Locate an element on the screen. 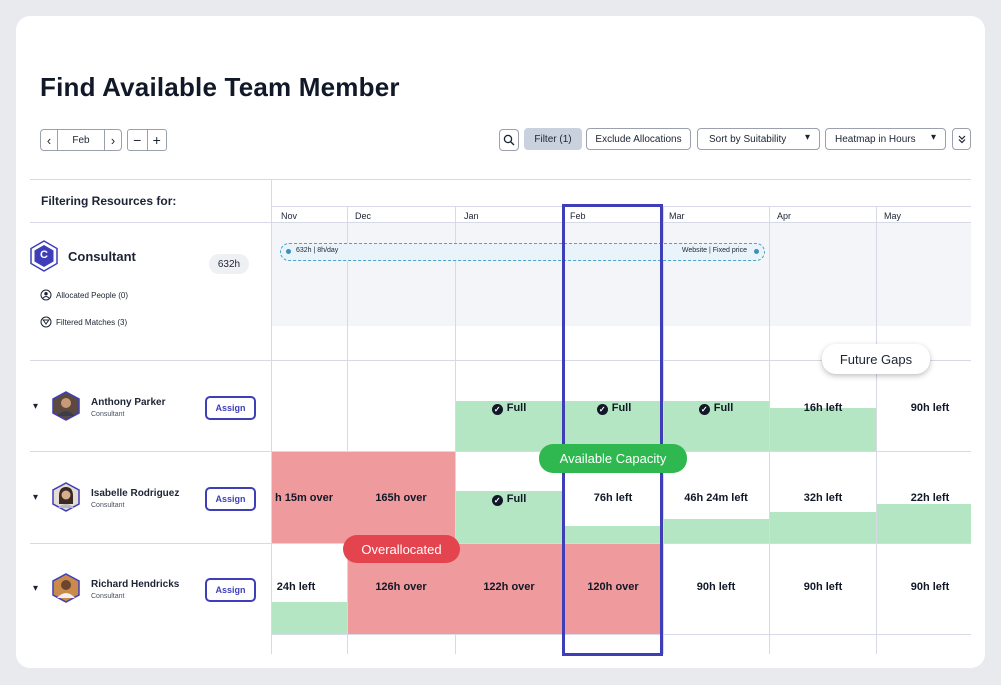 Image resolution: width=1001 pixels, height=685 pixels. search-button is located at coordinates (509, 140).